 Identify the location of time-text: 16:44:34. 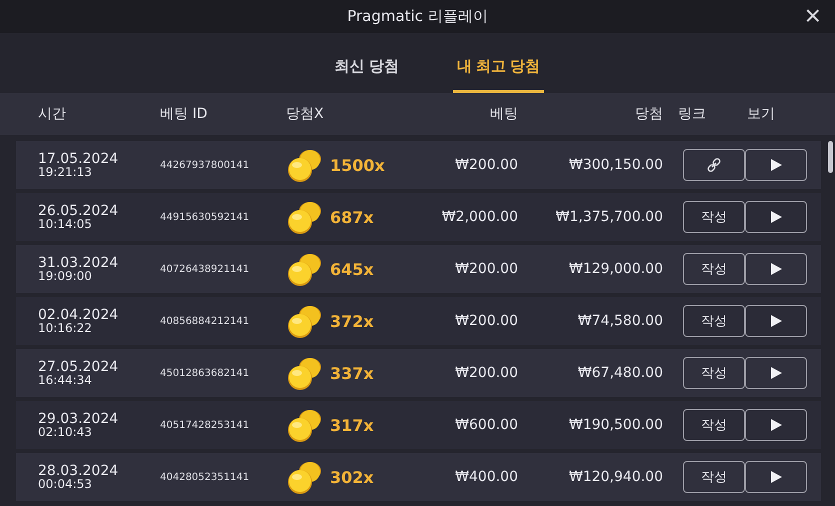
(65, 380).